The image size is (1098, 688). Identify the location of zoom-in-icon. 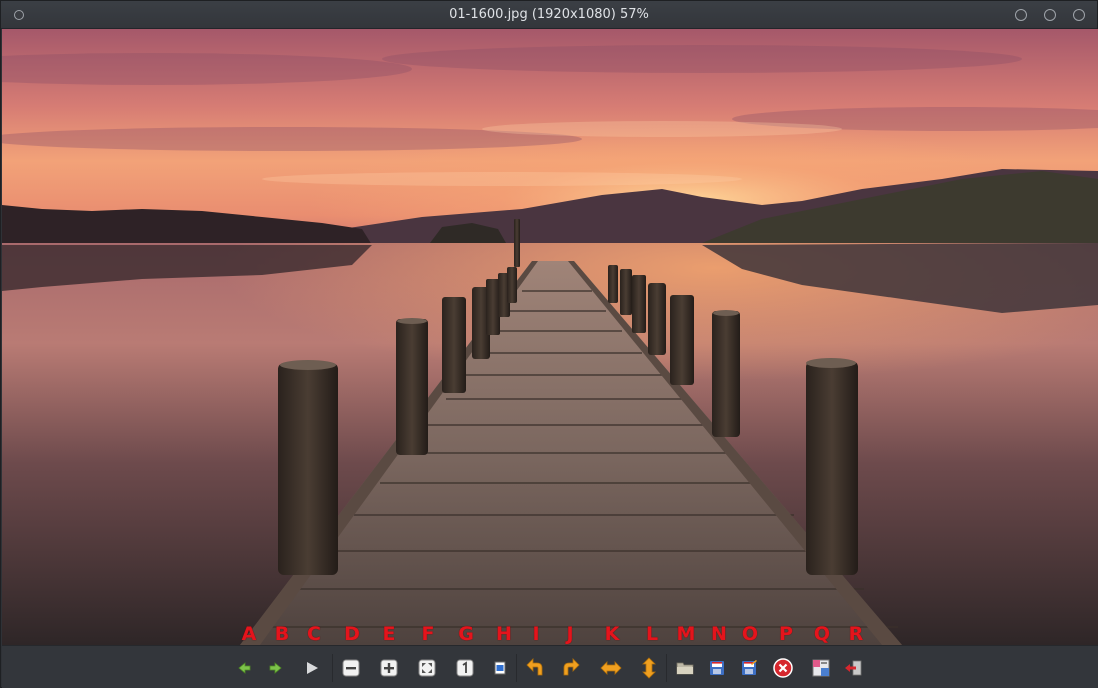
(389, 668).